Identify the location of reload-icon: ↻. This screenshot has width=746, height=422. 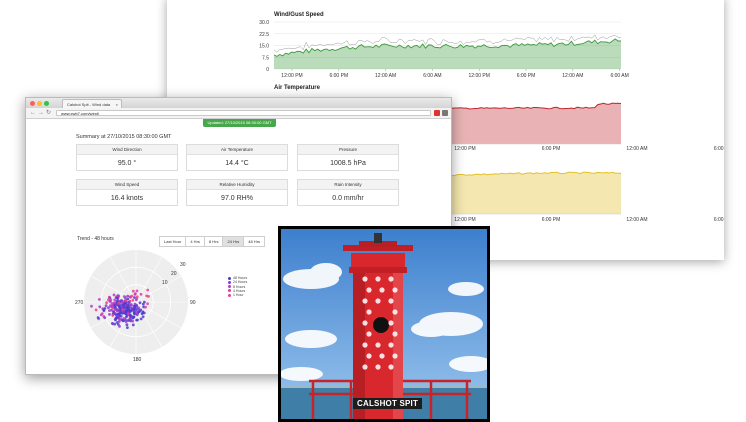
(48, 113).